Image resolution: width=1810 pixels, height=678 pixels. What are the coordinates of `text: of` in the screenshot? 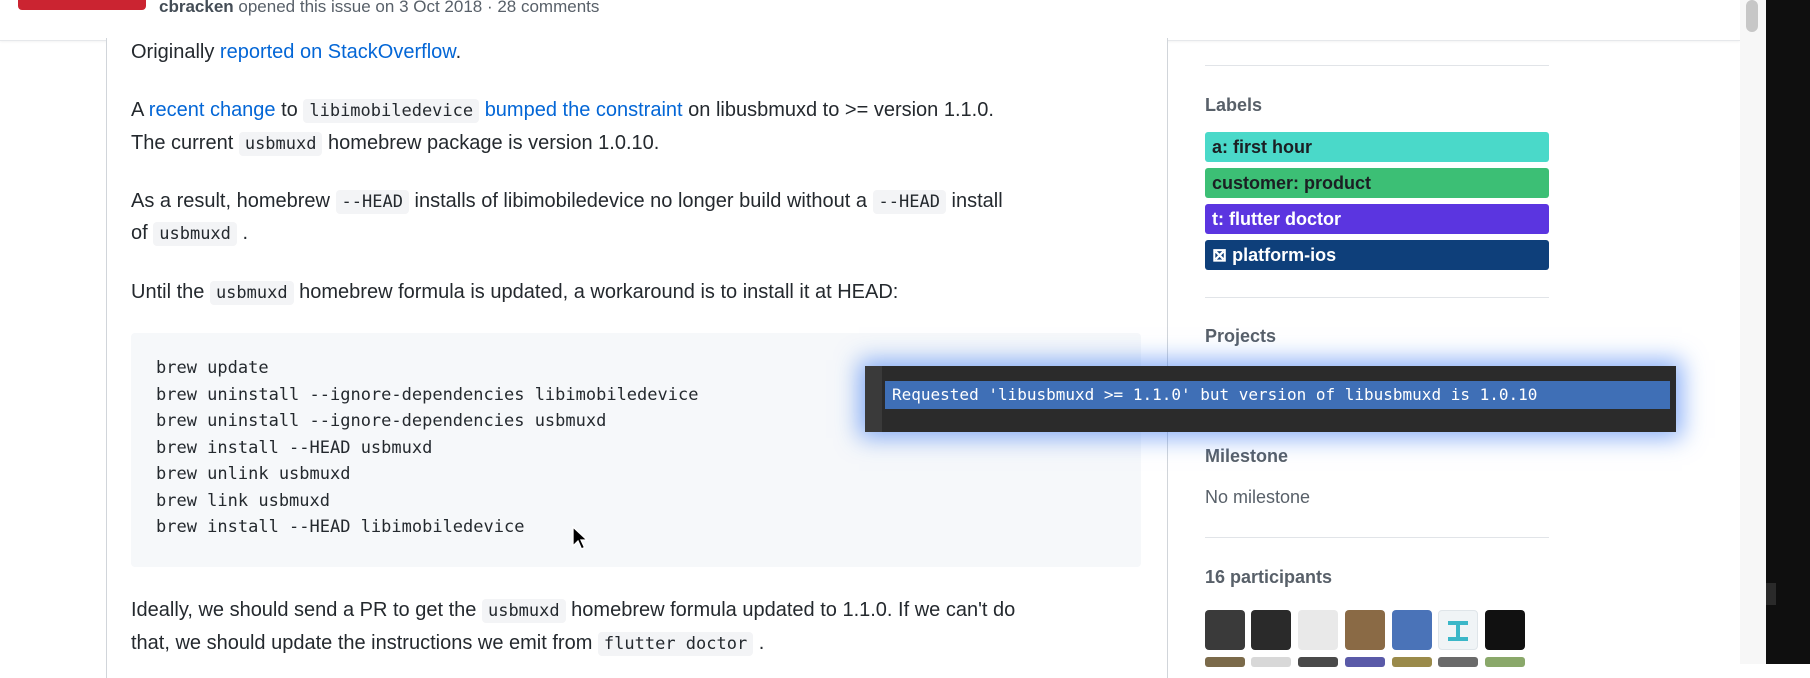 It's located at (142, 233).